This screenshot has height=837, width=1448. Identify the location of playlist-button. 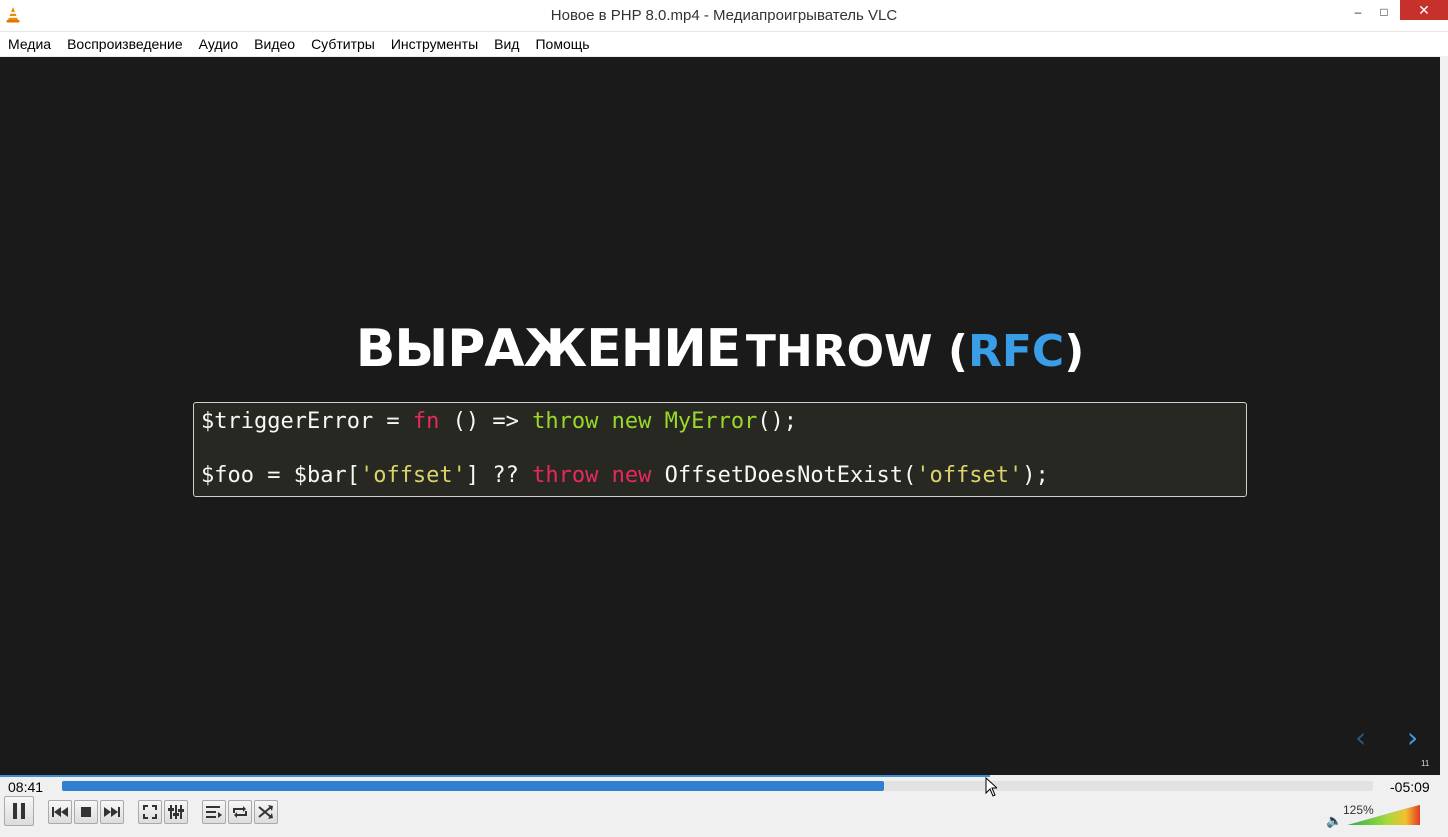
(214, 812).